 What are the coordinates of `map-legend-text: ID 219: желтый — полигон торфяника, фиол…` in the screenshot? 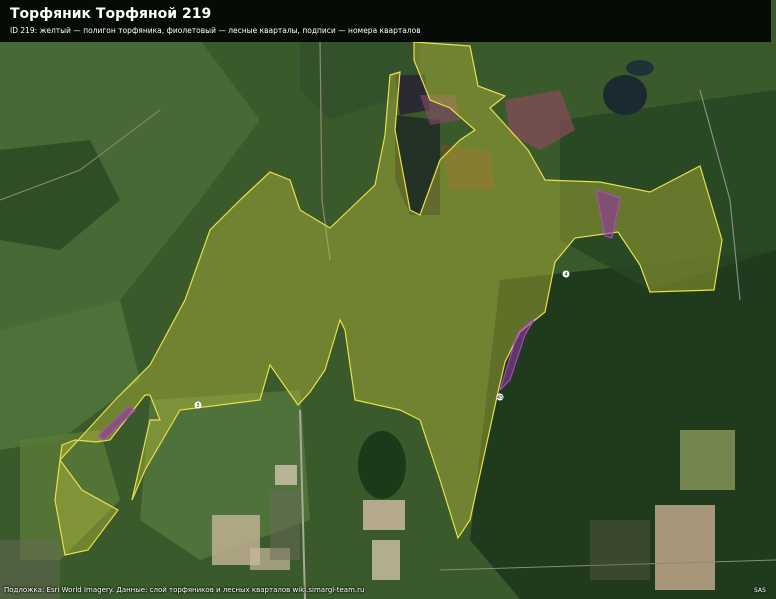 It's located at (215, 30).